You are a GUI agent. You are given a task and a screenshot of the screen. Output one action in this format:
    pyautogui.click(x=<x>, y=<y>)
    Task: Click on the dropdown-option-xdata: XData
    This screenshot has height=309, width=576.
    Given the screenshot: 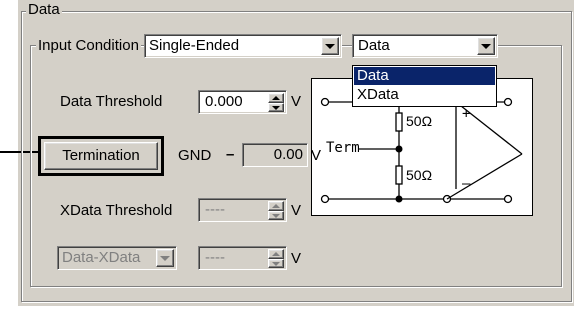 What is the action you would take?
    pyautogui.click(x=424, y=95)
    